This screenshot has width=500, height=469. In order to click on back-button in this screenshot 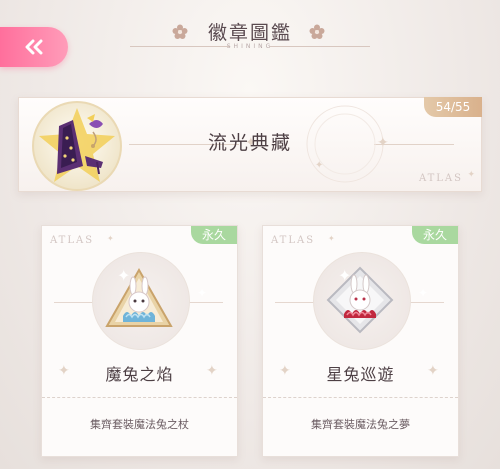, I will do `click(34, 47)`.